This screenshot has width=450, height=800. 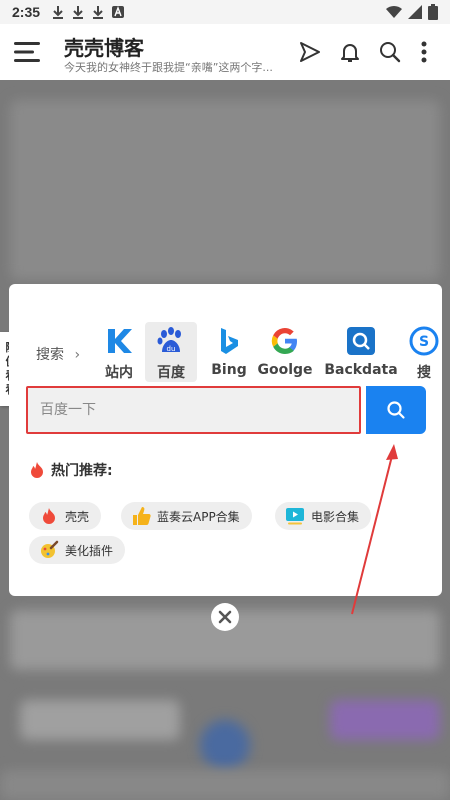 I want to click on menu-icon, so click(x=28, y=52).